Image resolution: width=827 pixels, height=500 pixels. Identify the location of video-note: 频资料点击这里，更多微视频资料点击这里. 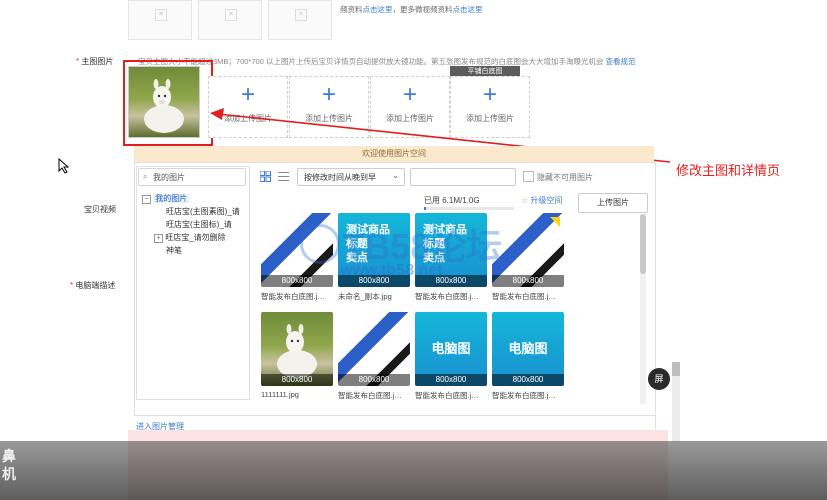
(411, 9).